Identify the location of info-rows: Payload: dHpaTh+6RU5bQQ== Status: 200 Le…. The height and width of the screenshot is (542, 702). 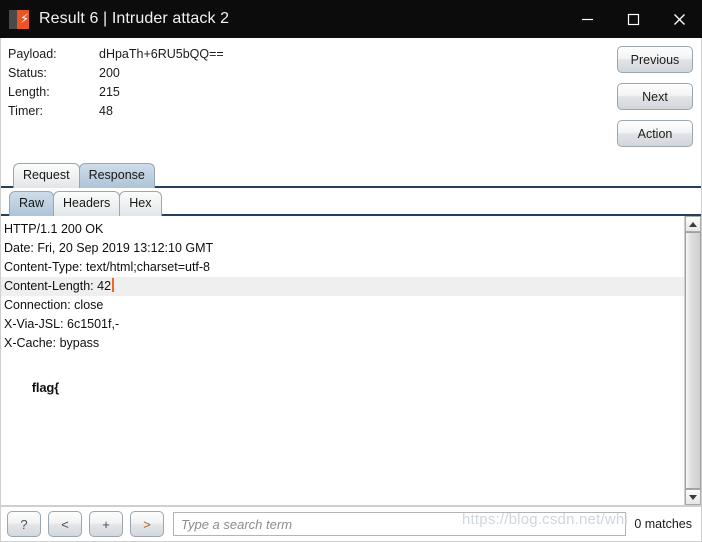
(116, 83).